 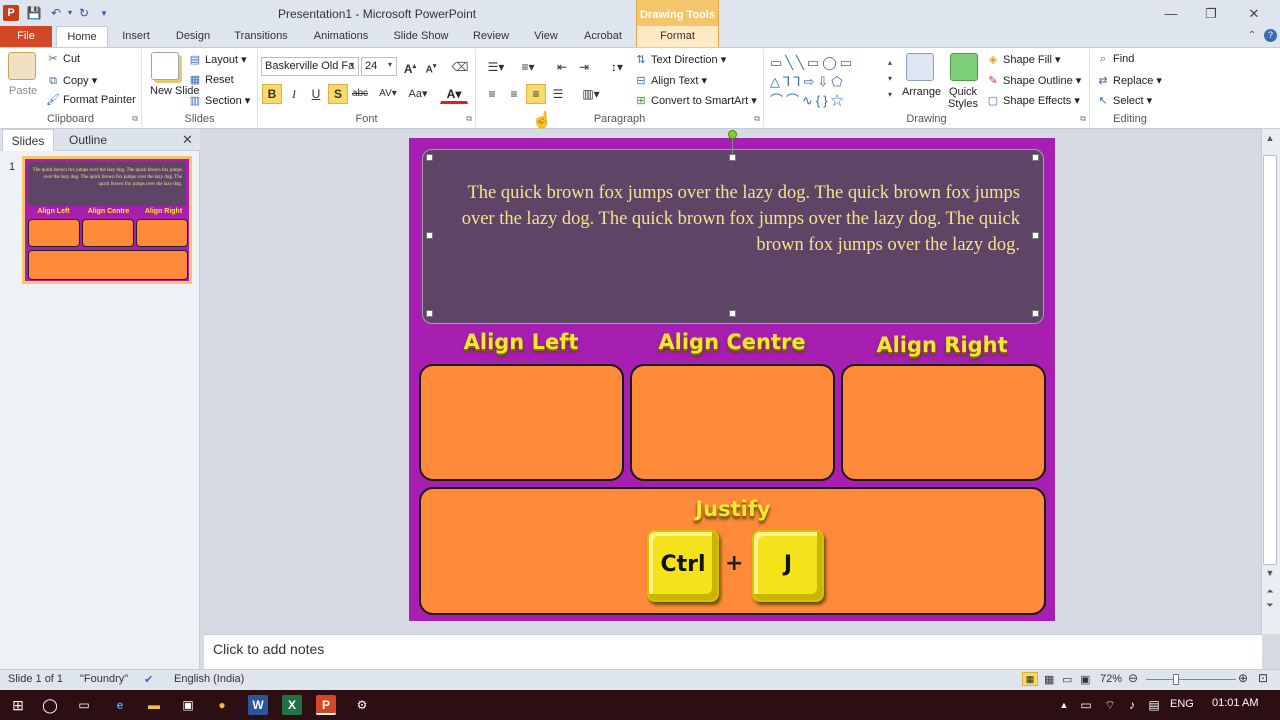 I want to click on powerpoint-taskbar-icon: P, so click(x=326, y=705).